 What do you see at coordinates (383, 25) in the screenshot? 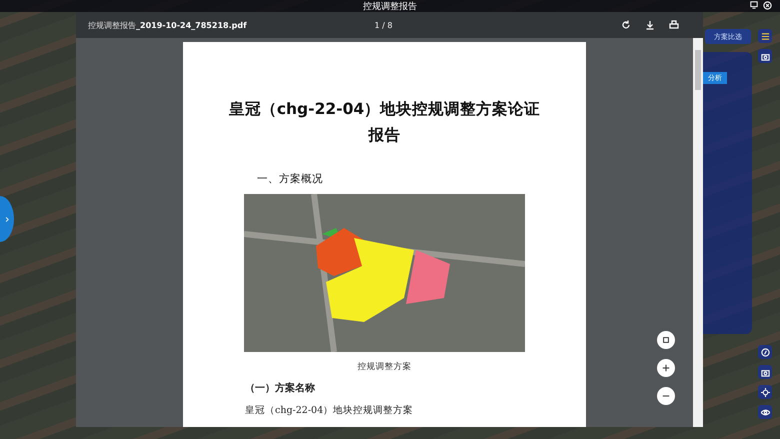
I see `page-indicator: 1 / 8` at bounding box center [383, 25].